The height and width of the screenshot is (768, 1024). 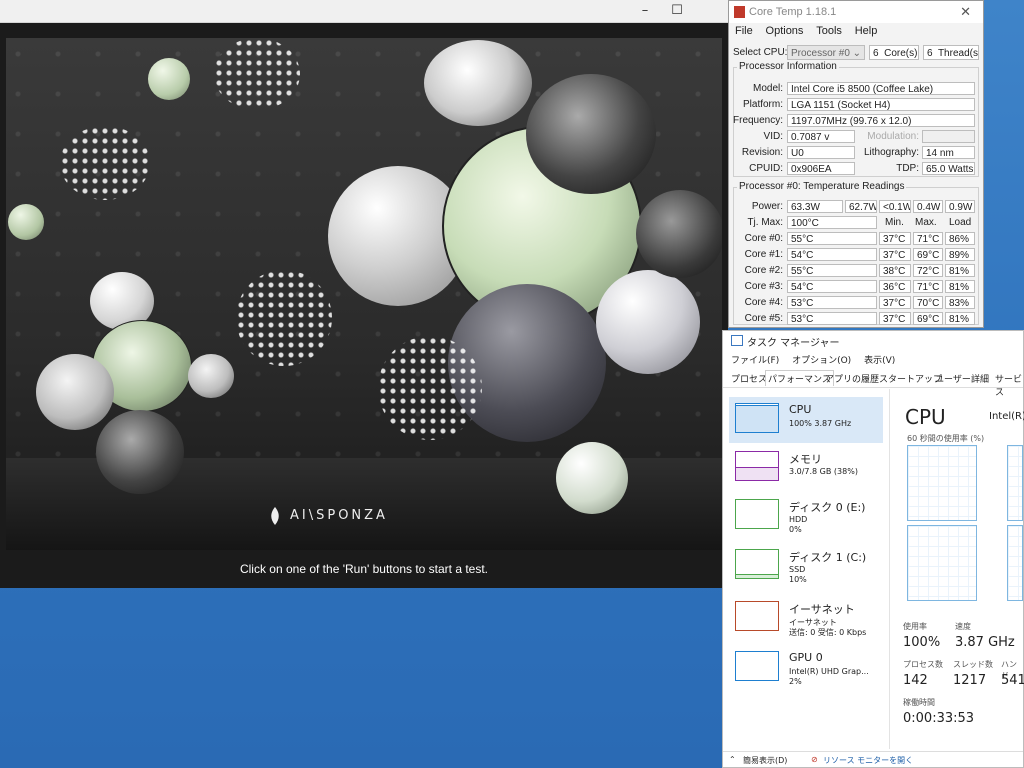 What do you see at coordinates (645, 11) in the screenshot?
I see `minimize-button: –` at bounding box center [645, 11].